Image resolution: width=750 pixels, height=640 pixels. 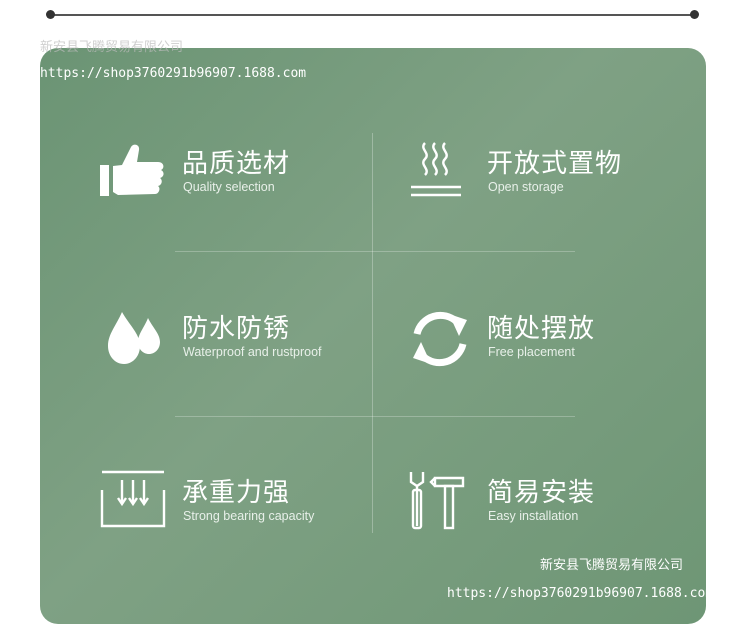 What do you see at coordinates (533, 516) in the screenshot?
I see `feature-subtitle: Easy installation` at bounding box center [533, 516].